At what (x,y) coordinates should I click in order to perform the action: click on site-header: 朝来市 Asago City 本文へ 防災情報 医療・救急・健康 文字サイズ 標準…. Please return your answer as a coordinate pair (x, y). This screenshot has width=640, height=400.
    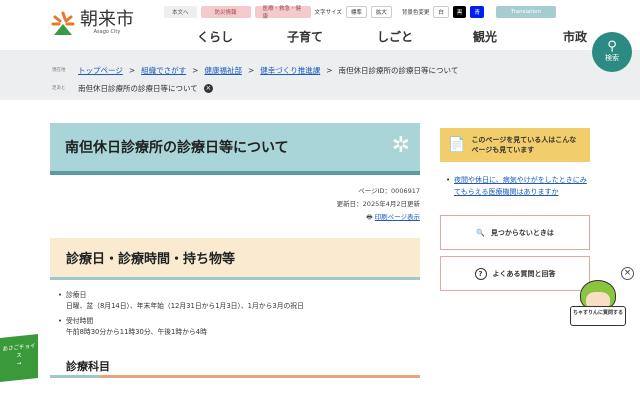
    Looking at the image, I should click on (320, 25).